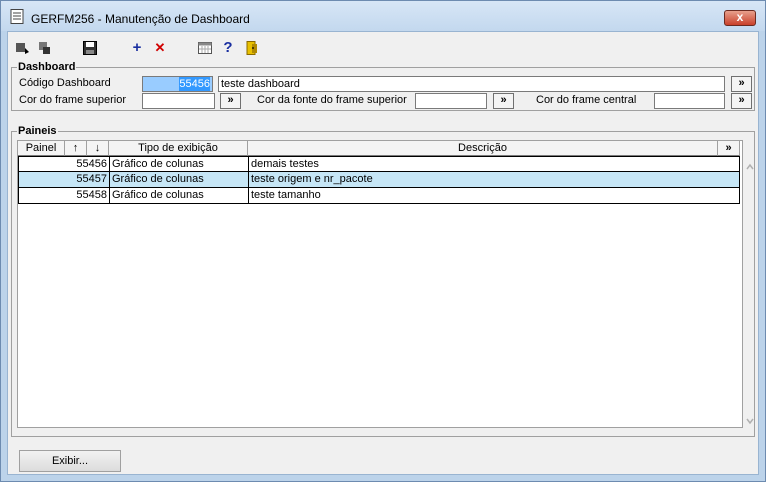 The height and width of the screenshot is (482, 766). What do you see at coordinates (483, 148) in the screenshot?
I see `col-header-descricao: Descrição` at bounding box center [483, 148].